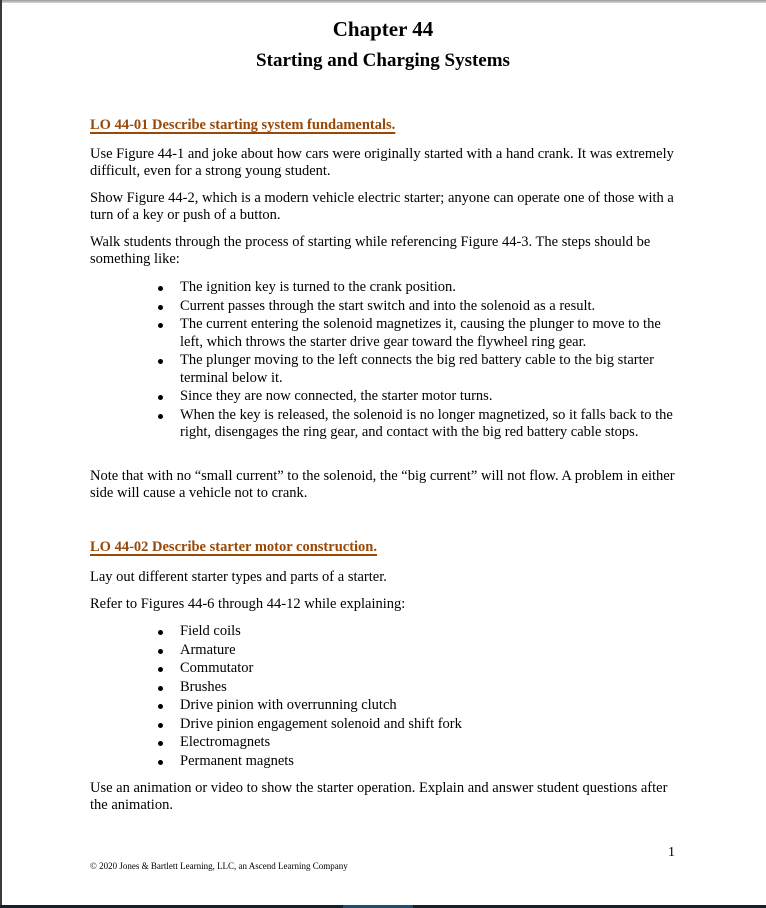 Image resolution: width=766 pixels, height=908 pixels. I want to click on list-item: Armature, so click(418, 651).